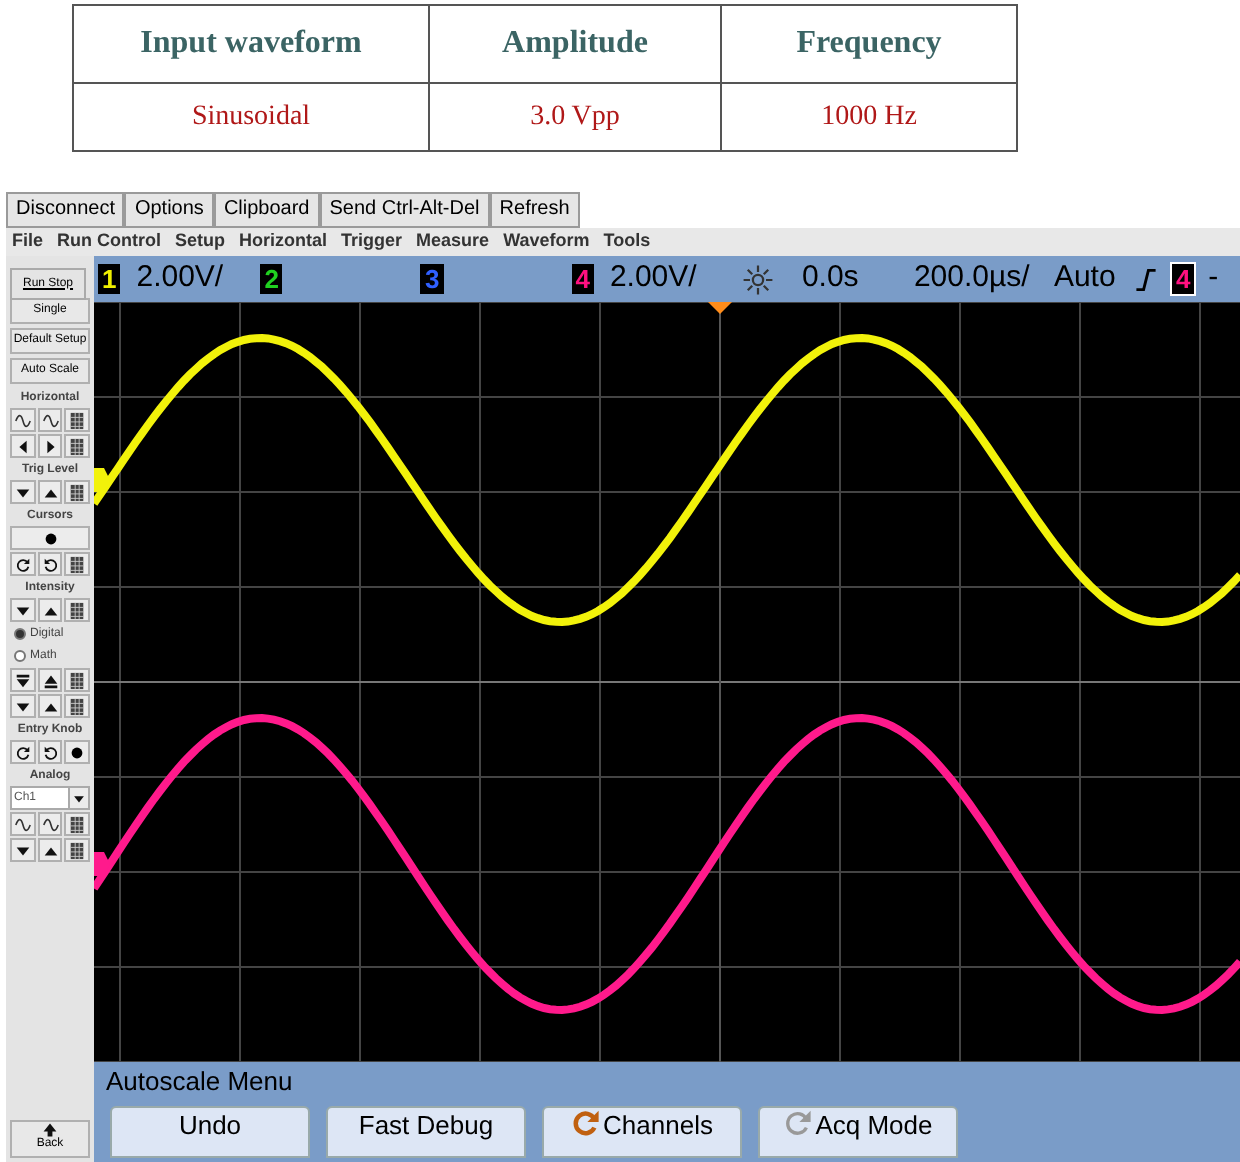 This screenshot has height=1162, width=1240. Describe the element at coordinates (1145, 279) in the screenshot. I see `rising-edge-icon` at that location.